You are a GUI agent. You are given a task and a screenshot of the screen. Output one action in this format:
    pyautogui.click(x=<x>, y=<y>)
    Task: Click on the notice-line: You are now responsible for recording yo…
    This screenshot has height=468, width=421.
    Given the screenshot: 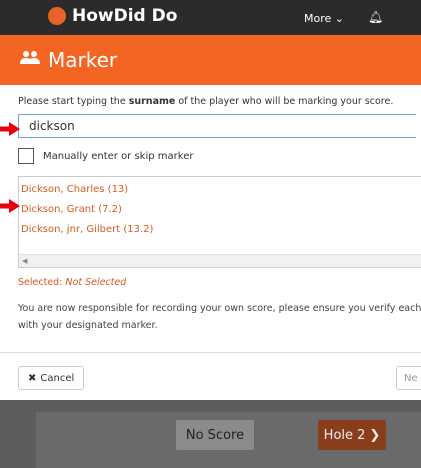 What is the action you would take?
    pyautogui.click(x=219, y=308)
    